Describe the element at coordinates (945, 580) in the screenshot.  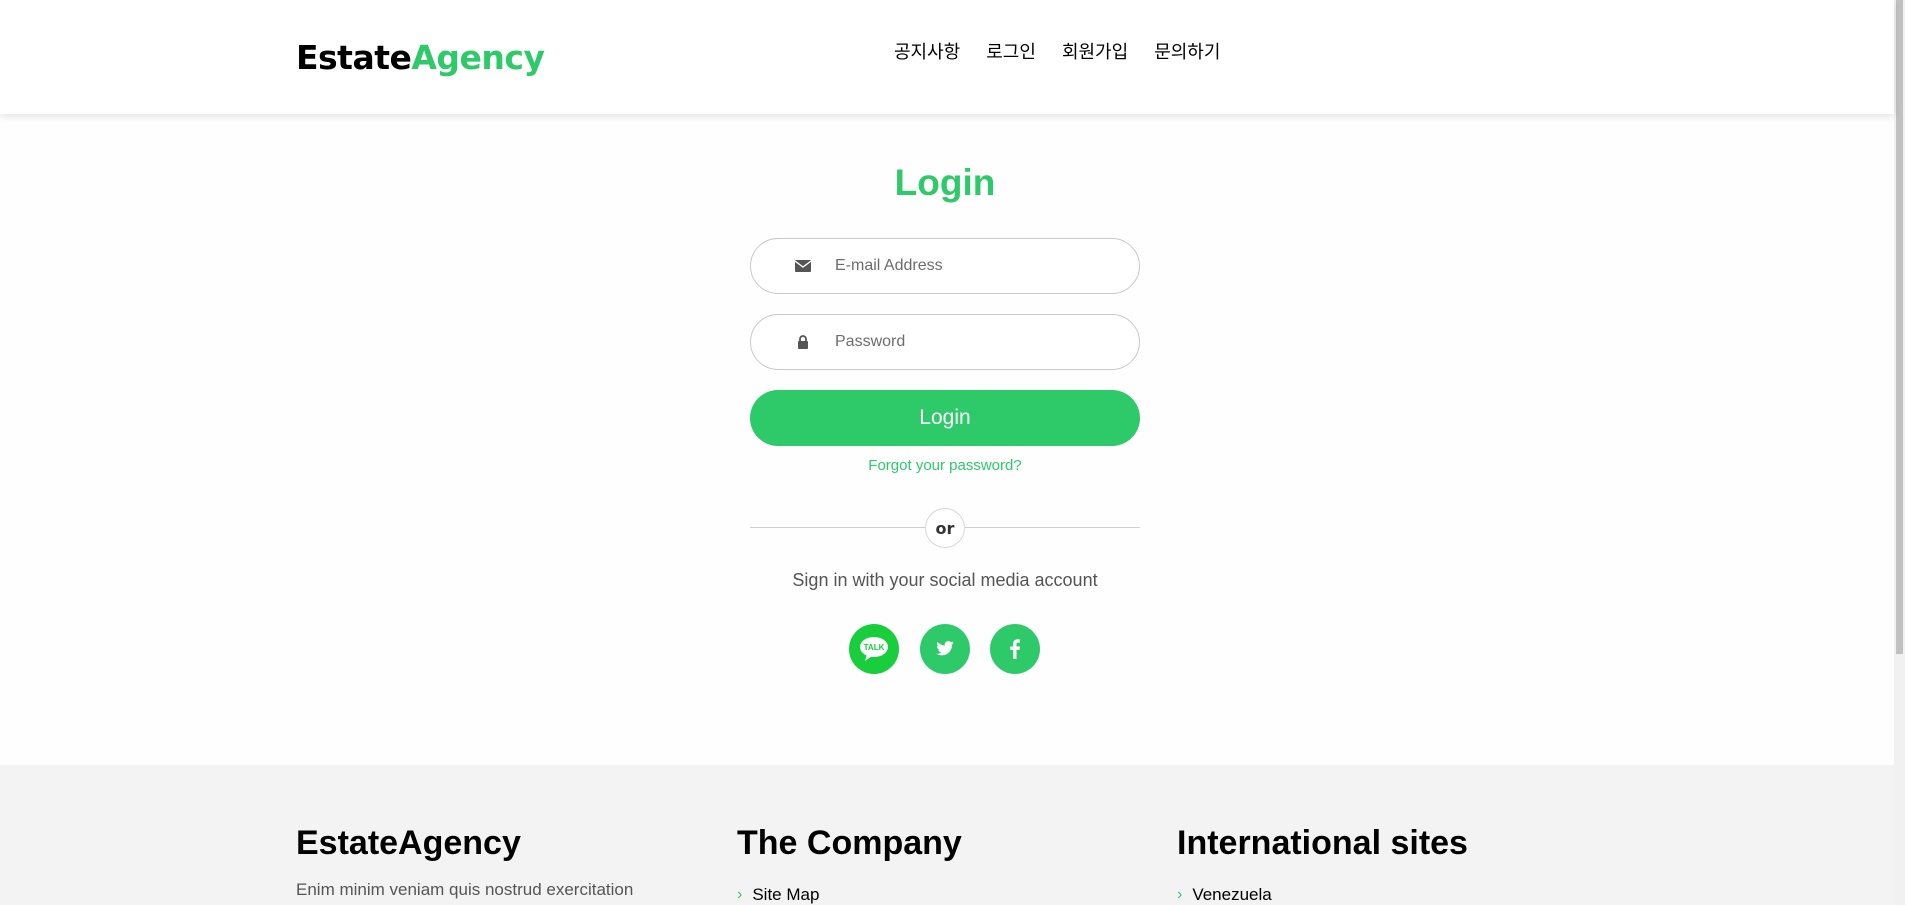
I see `social-signin-text: Sign in with your social media account` at that location.